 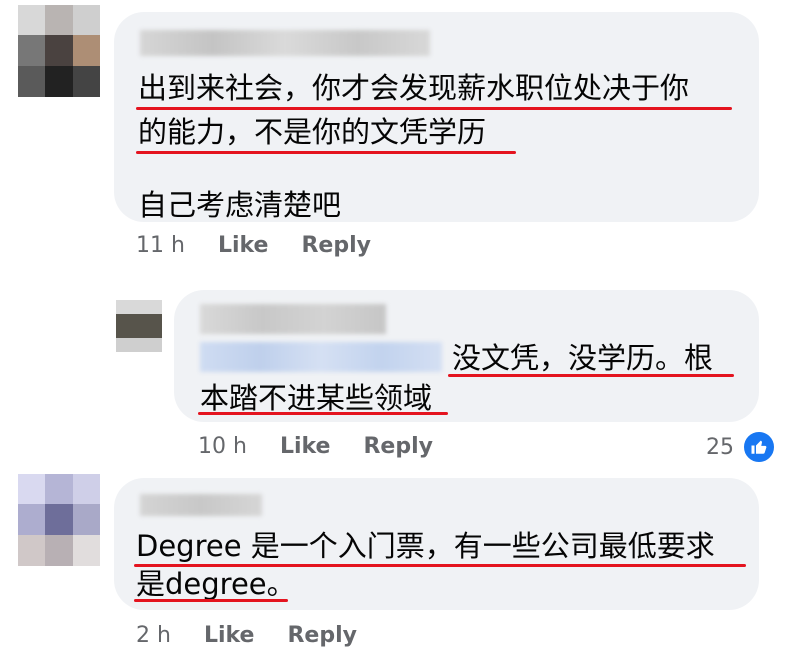 I want to click on comment-text-line: 自己考虑清楚吧, so click(x=240, y=205).